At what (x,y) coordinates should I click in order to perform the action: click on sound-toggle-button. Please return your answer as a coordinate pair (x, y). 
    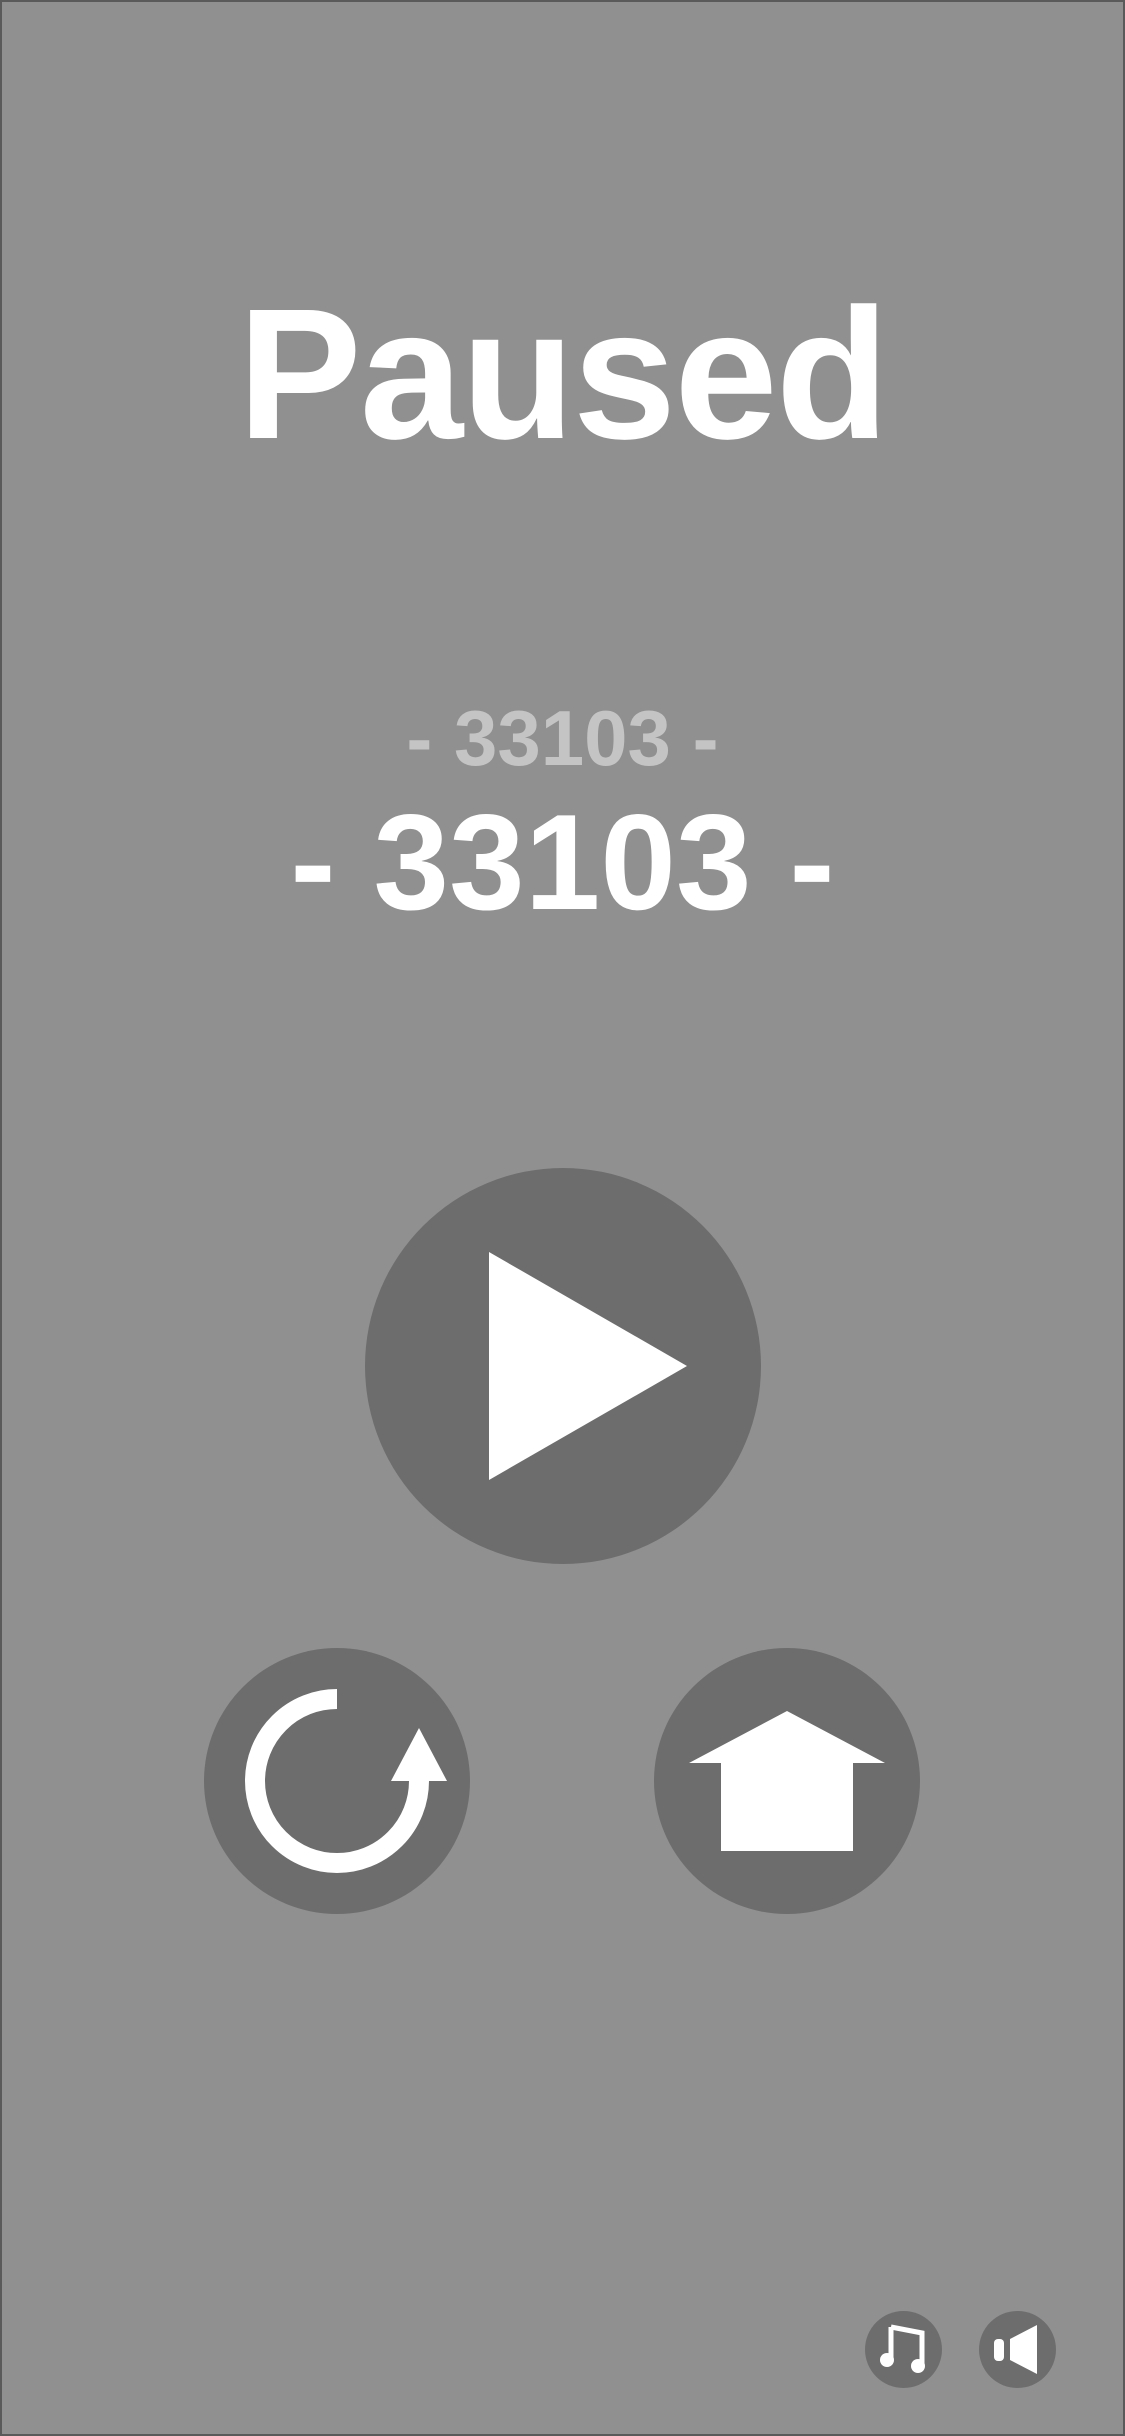
    Looking at the image, I should click on (1017, 2349).